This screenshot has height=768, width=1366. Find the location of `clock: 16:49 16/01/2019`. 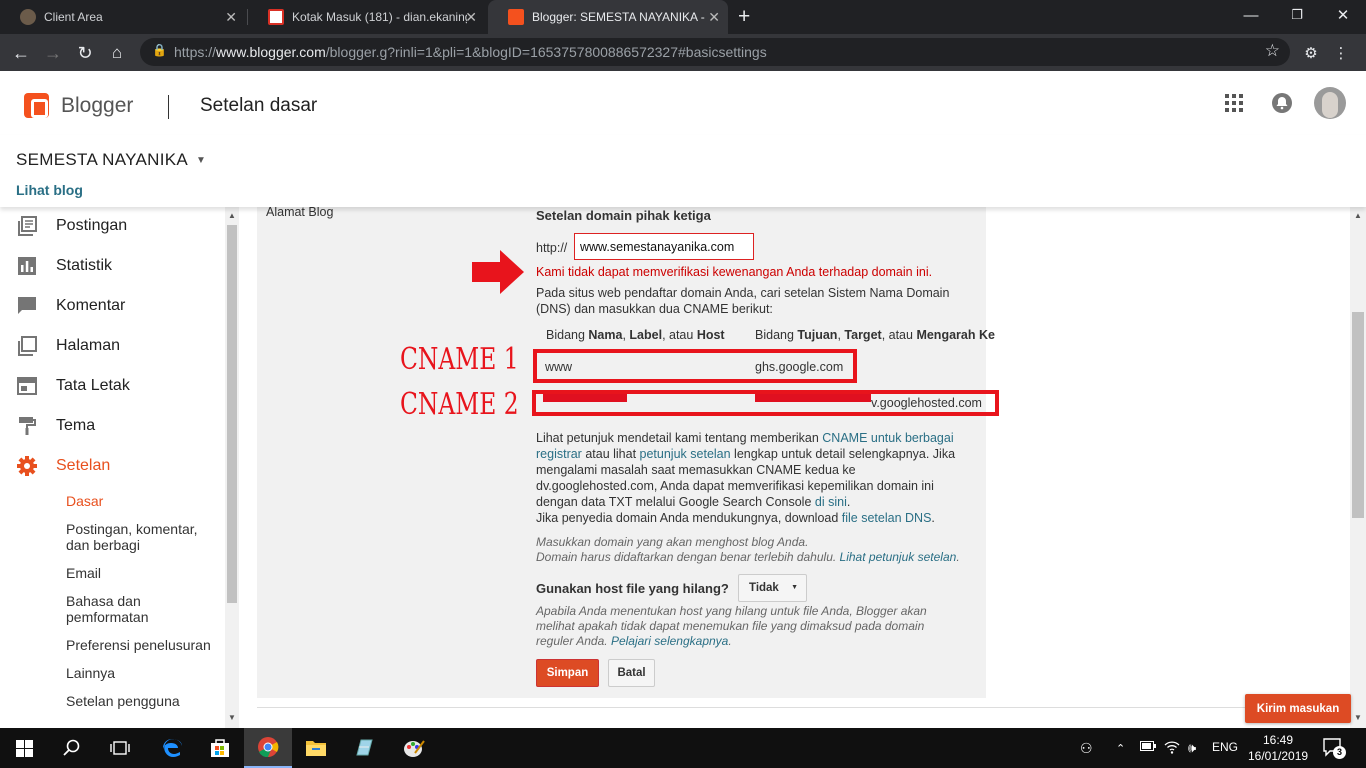

clock: 16:49 16/01/2019 is located at coordinates (1278, 748).